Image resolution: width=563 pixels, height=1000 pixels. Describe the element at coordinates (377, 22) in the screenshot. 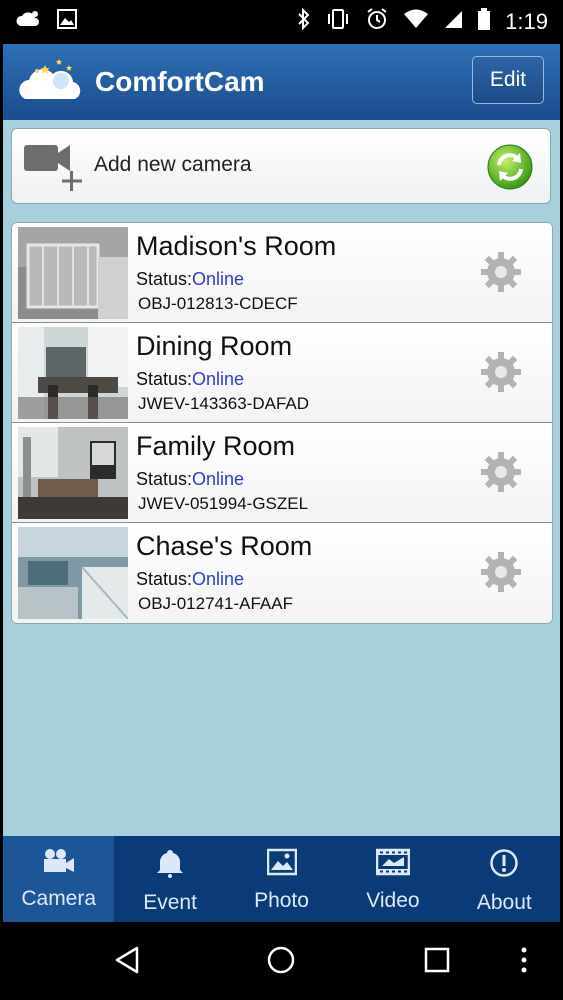

I see `alarm-icon` at that location.